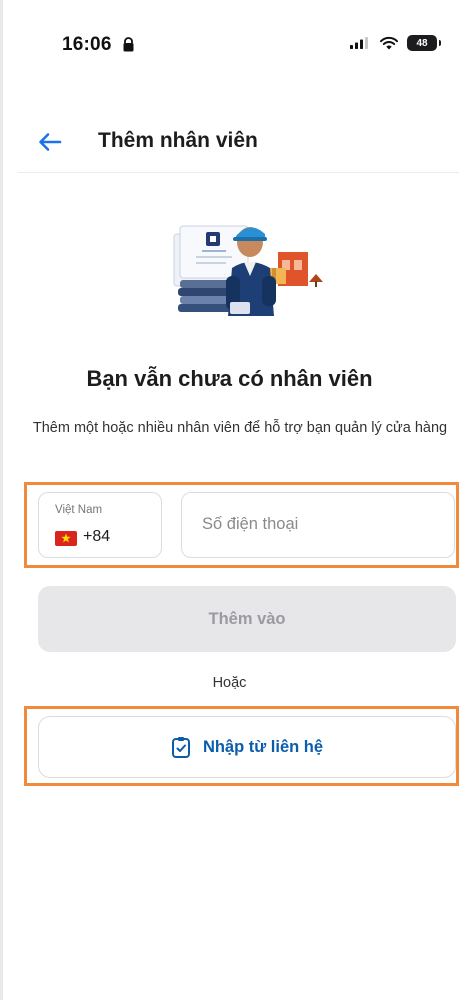 This screenshot has width=459, height=1000. I want to click on country-name: Việt Nam, so click(79, 510).